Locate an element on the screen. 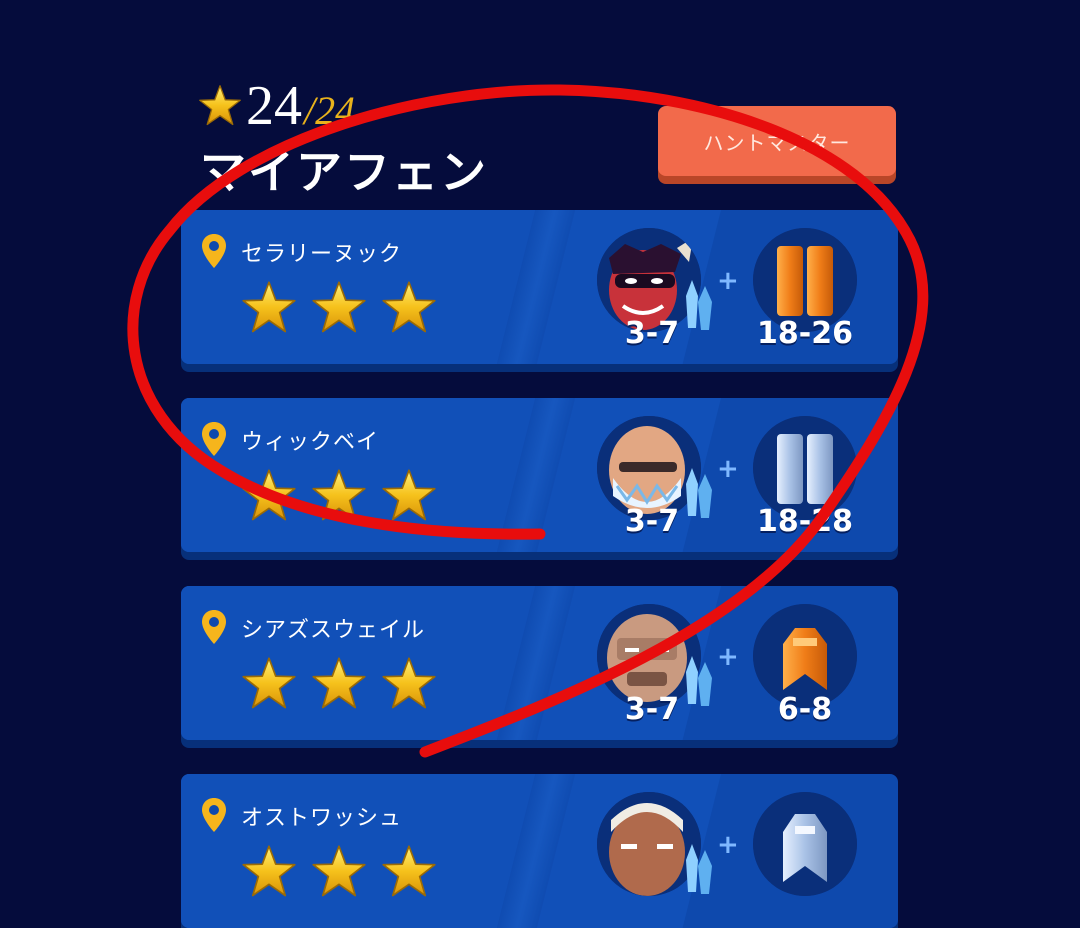 This screenshot has width=1080, height=928. location-name: ウィックベイ is located at coordinates (310, 442).